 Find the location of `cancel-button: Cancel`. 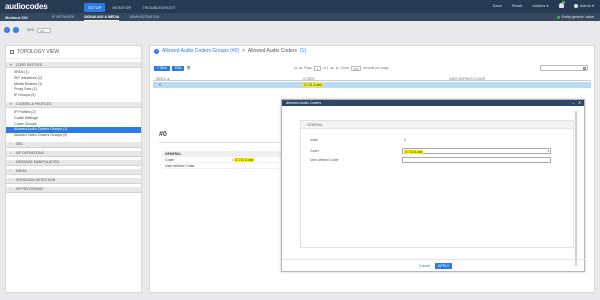

cancel-button: Cancel is located at coordinates (424, 266).